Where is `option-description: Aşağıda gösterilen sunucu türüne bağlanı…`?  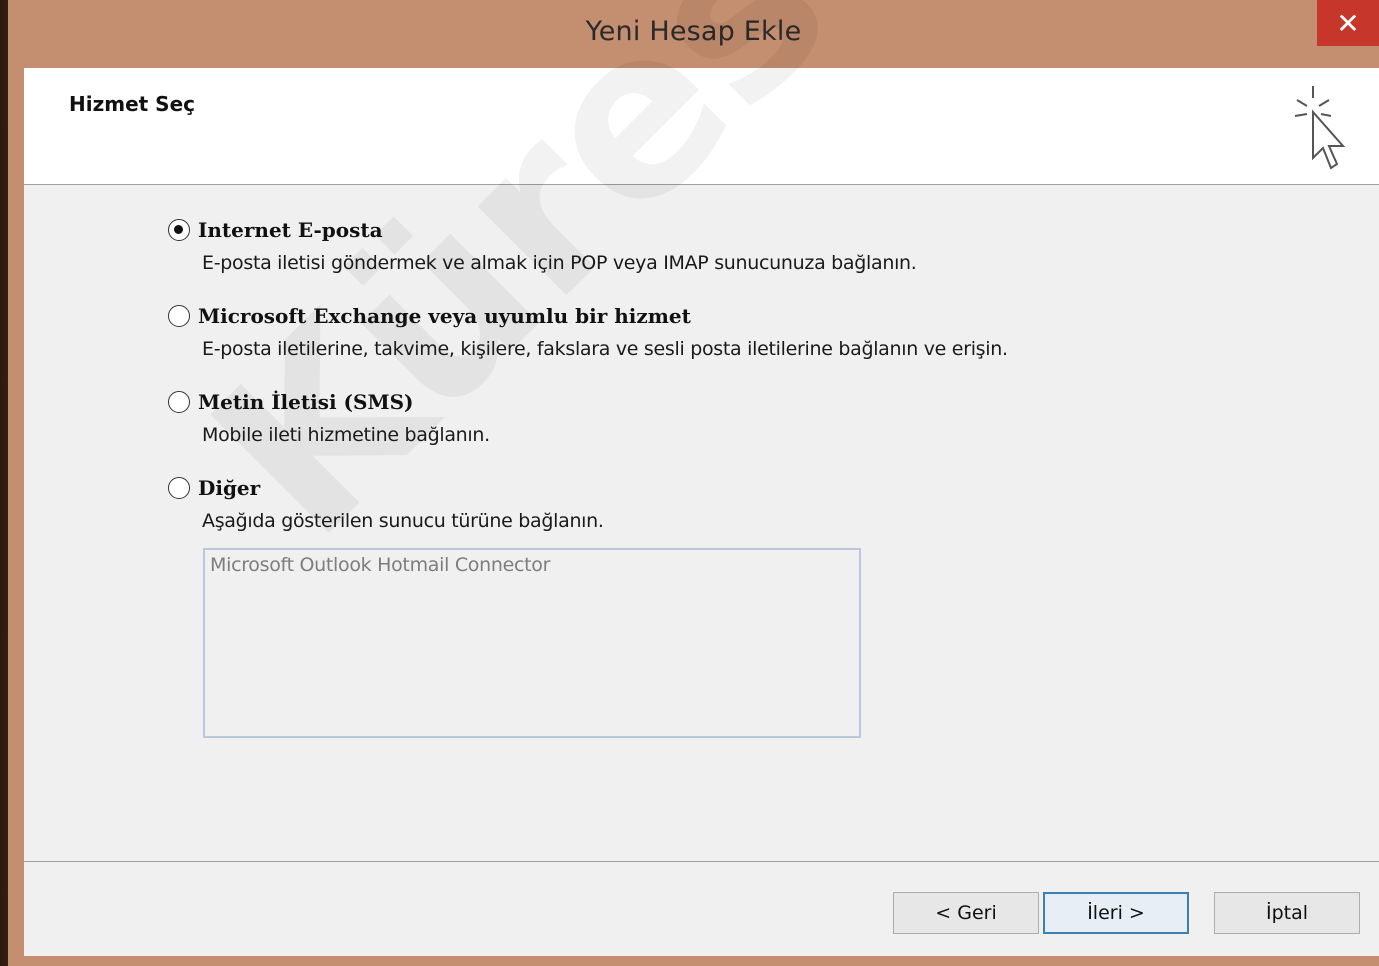 option-description: Aşağıda gösterilen sunucu türüne bağlanı… is located at coordinates (403, 521).